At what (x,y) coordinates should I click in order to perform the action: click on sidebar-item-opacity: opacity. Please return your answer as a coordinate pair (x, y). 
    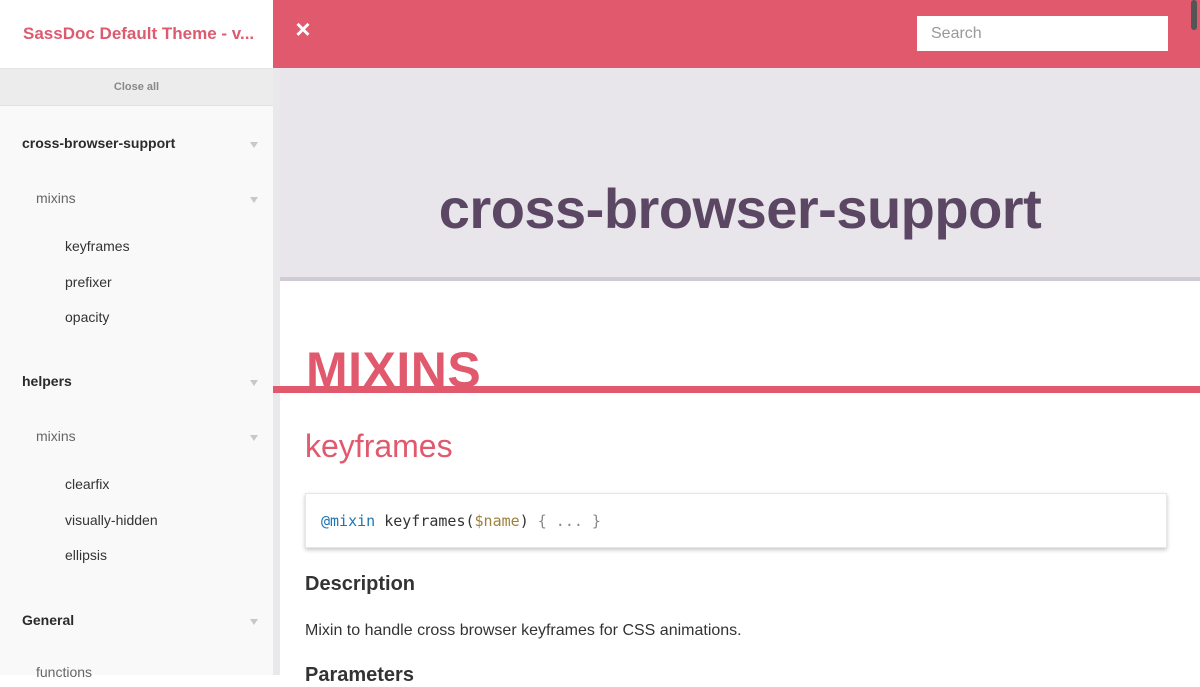
    Looking at the image, I should click on (201, 317).